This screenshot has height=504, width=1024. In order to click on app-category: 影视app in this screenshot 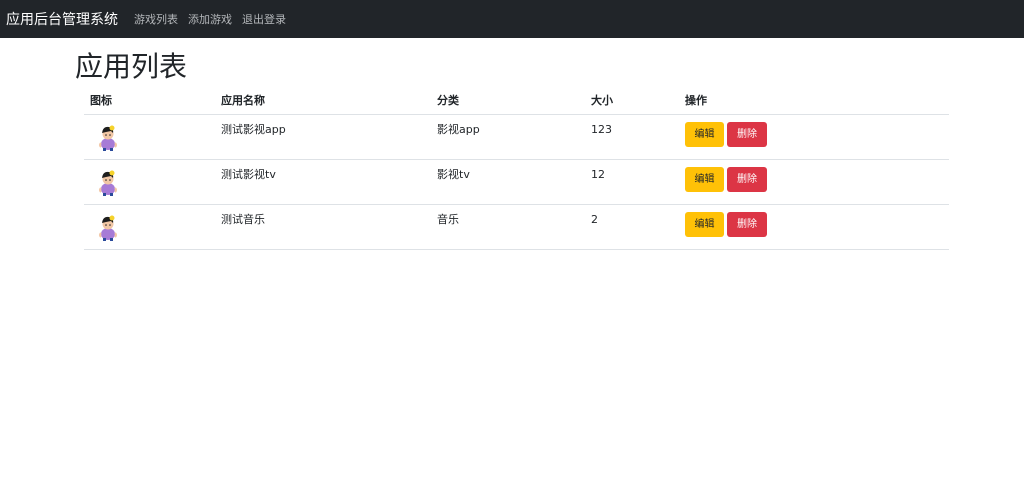, I will do `click(458, 129)`.